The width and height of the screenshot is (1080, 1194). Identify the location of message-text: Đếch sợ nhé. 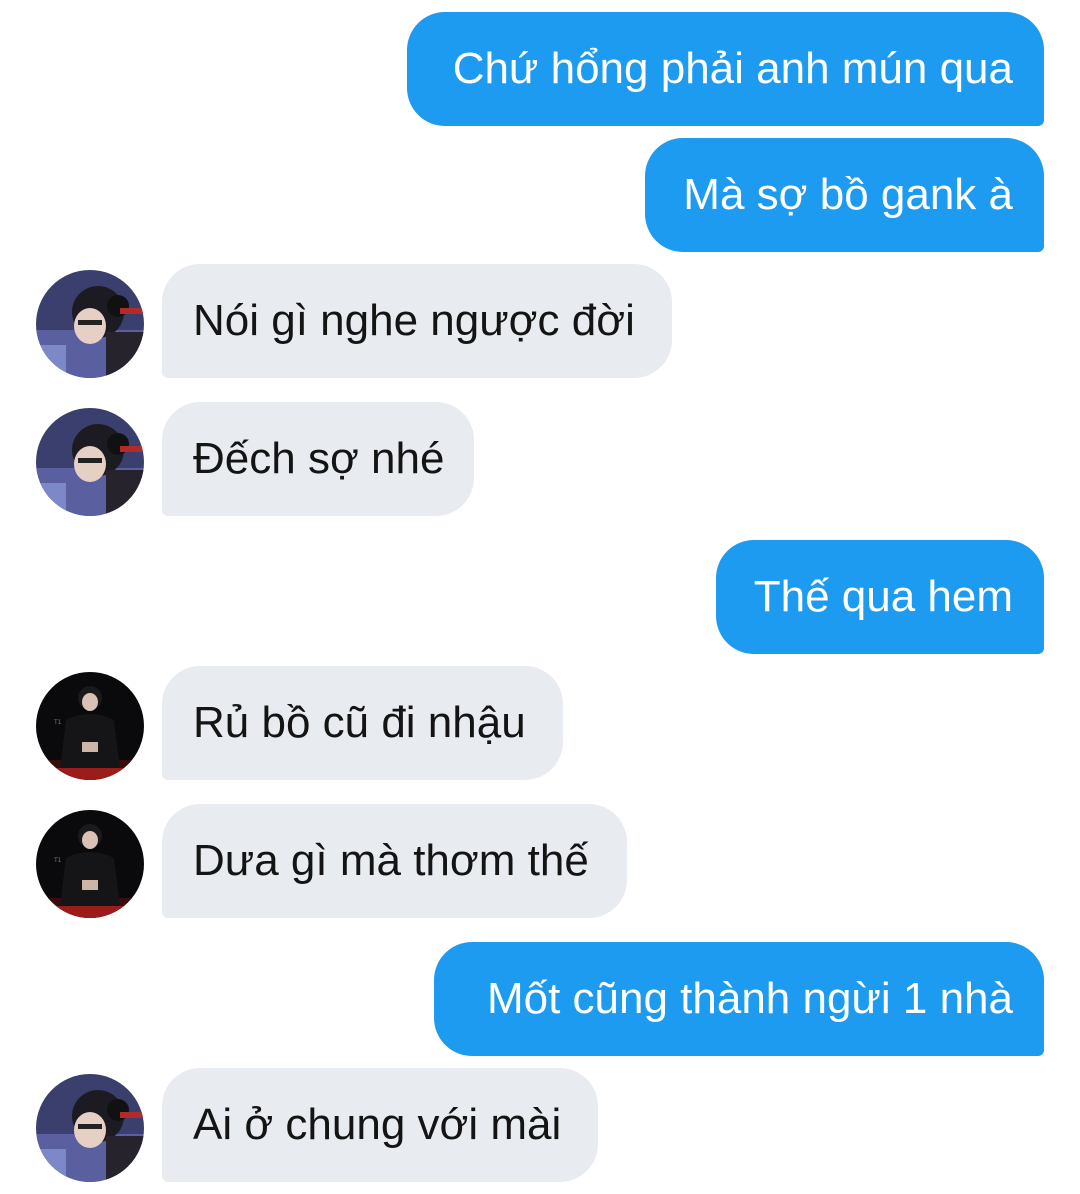
(319, 458).